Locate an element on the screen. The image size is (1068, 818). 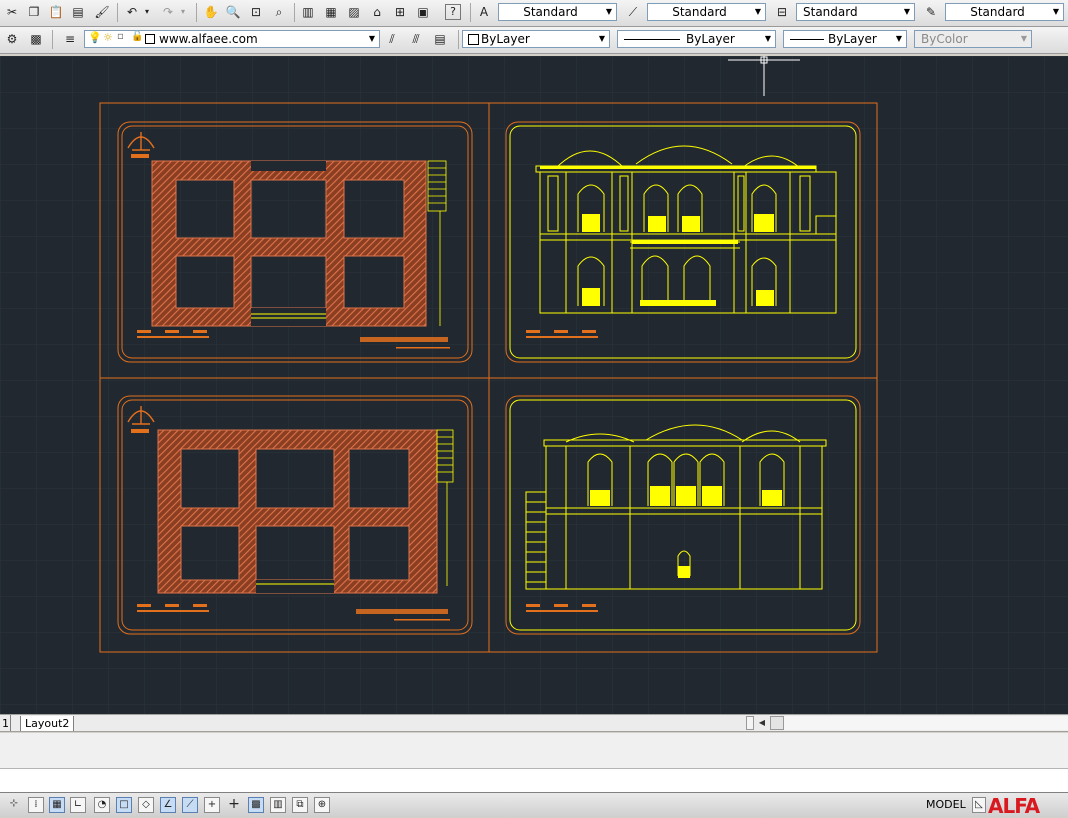
undo-icon: ↶ is located at coordinates (132, 12).